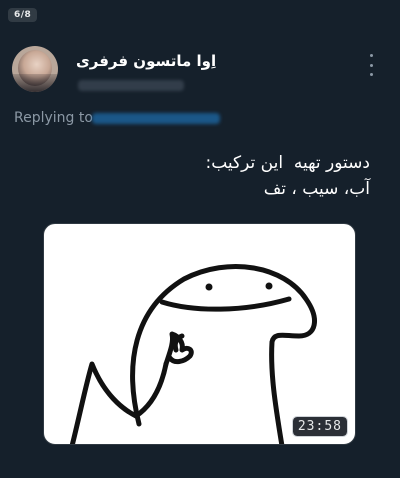 The height and width of the screenshot is (478, 400). What do you see at coordinates (316, 189) in the screenshot?
I see `tweet-text-line: آب، سیب ، تف` at bounding box center [316, 189].